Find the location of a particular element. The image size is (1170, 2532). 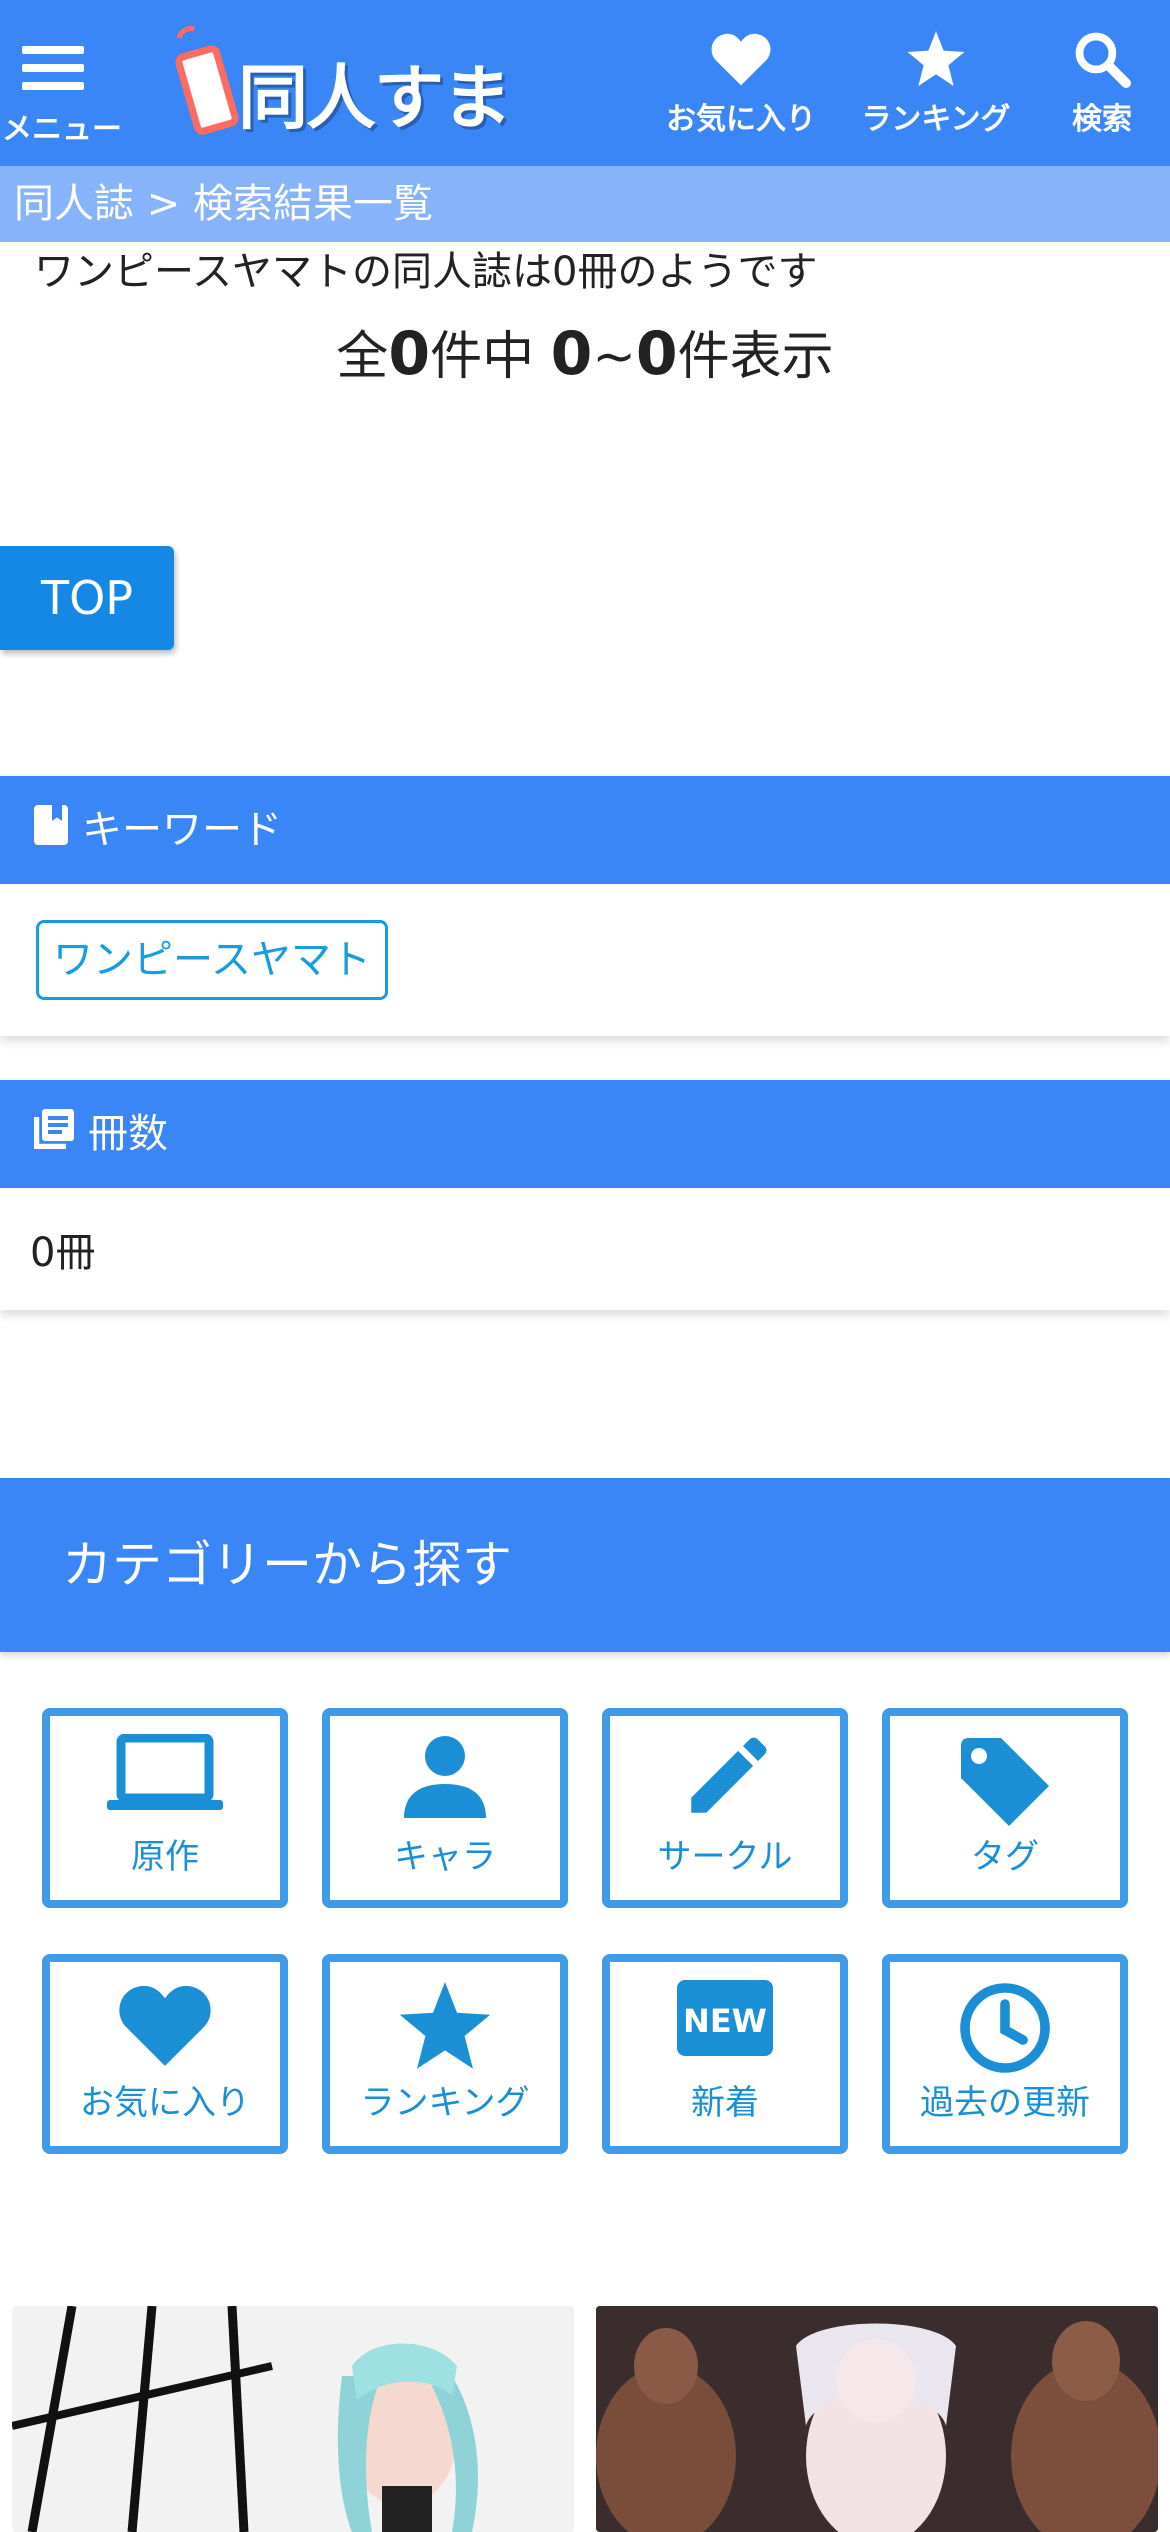

category-tile-favorites: お気に入り is located at coordinates (165, 2054).